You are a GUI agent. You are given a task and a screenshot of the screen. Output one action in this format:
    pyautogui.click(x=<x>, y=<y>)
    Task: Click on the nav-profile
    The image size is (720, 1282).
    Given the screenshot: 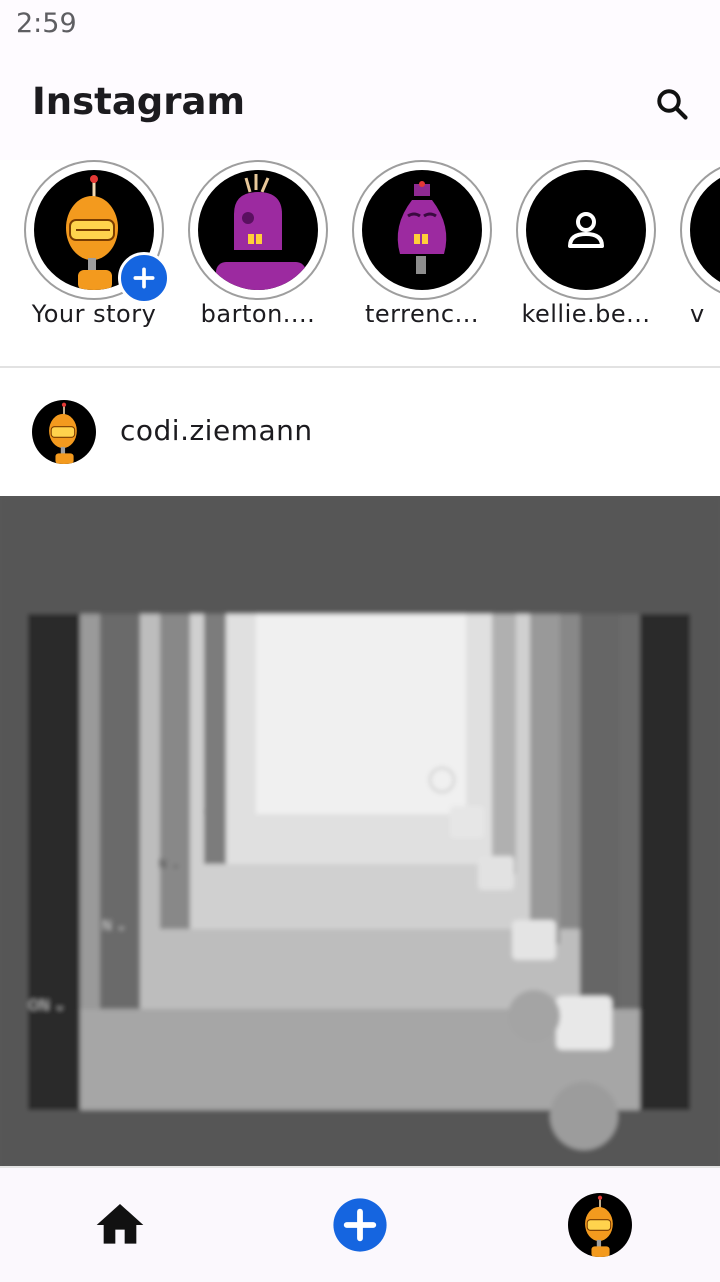 What is the action you would take?
    pyautogui.click(x=600, y=1225)
    